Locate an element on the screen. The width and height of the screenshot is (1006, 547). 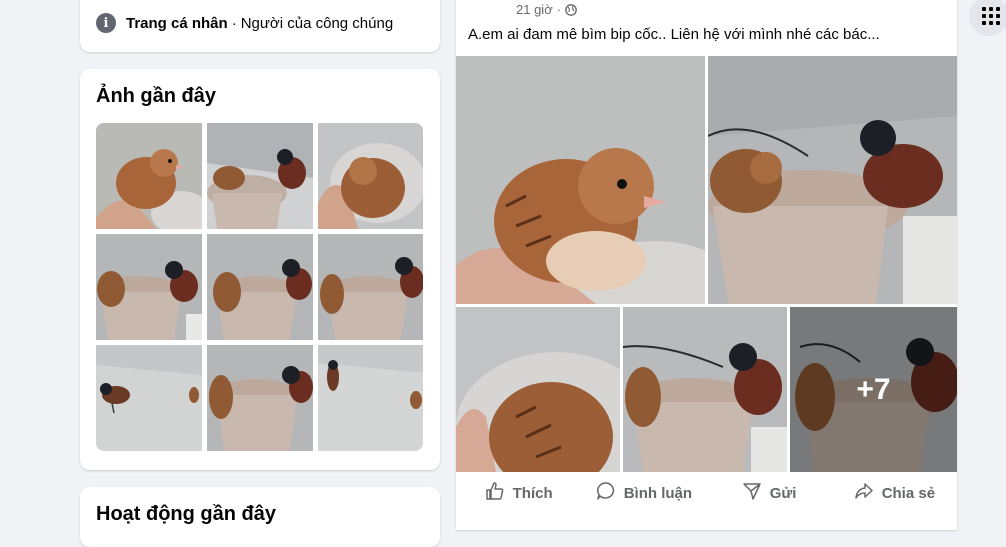
comment-button: Bình luận is located at coordinates (643, 493).